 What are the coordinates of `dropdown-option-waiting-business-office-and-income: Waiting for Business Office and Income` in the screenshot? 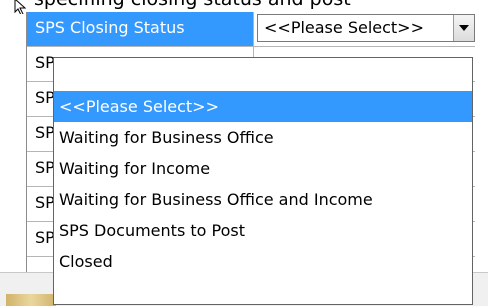 It's located at (263, 199).